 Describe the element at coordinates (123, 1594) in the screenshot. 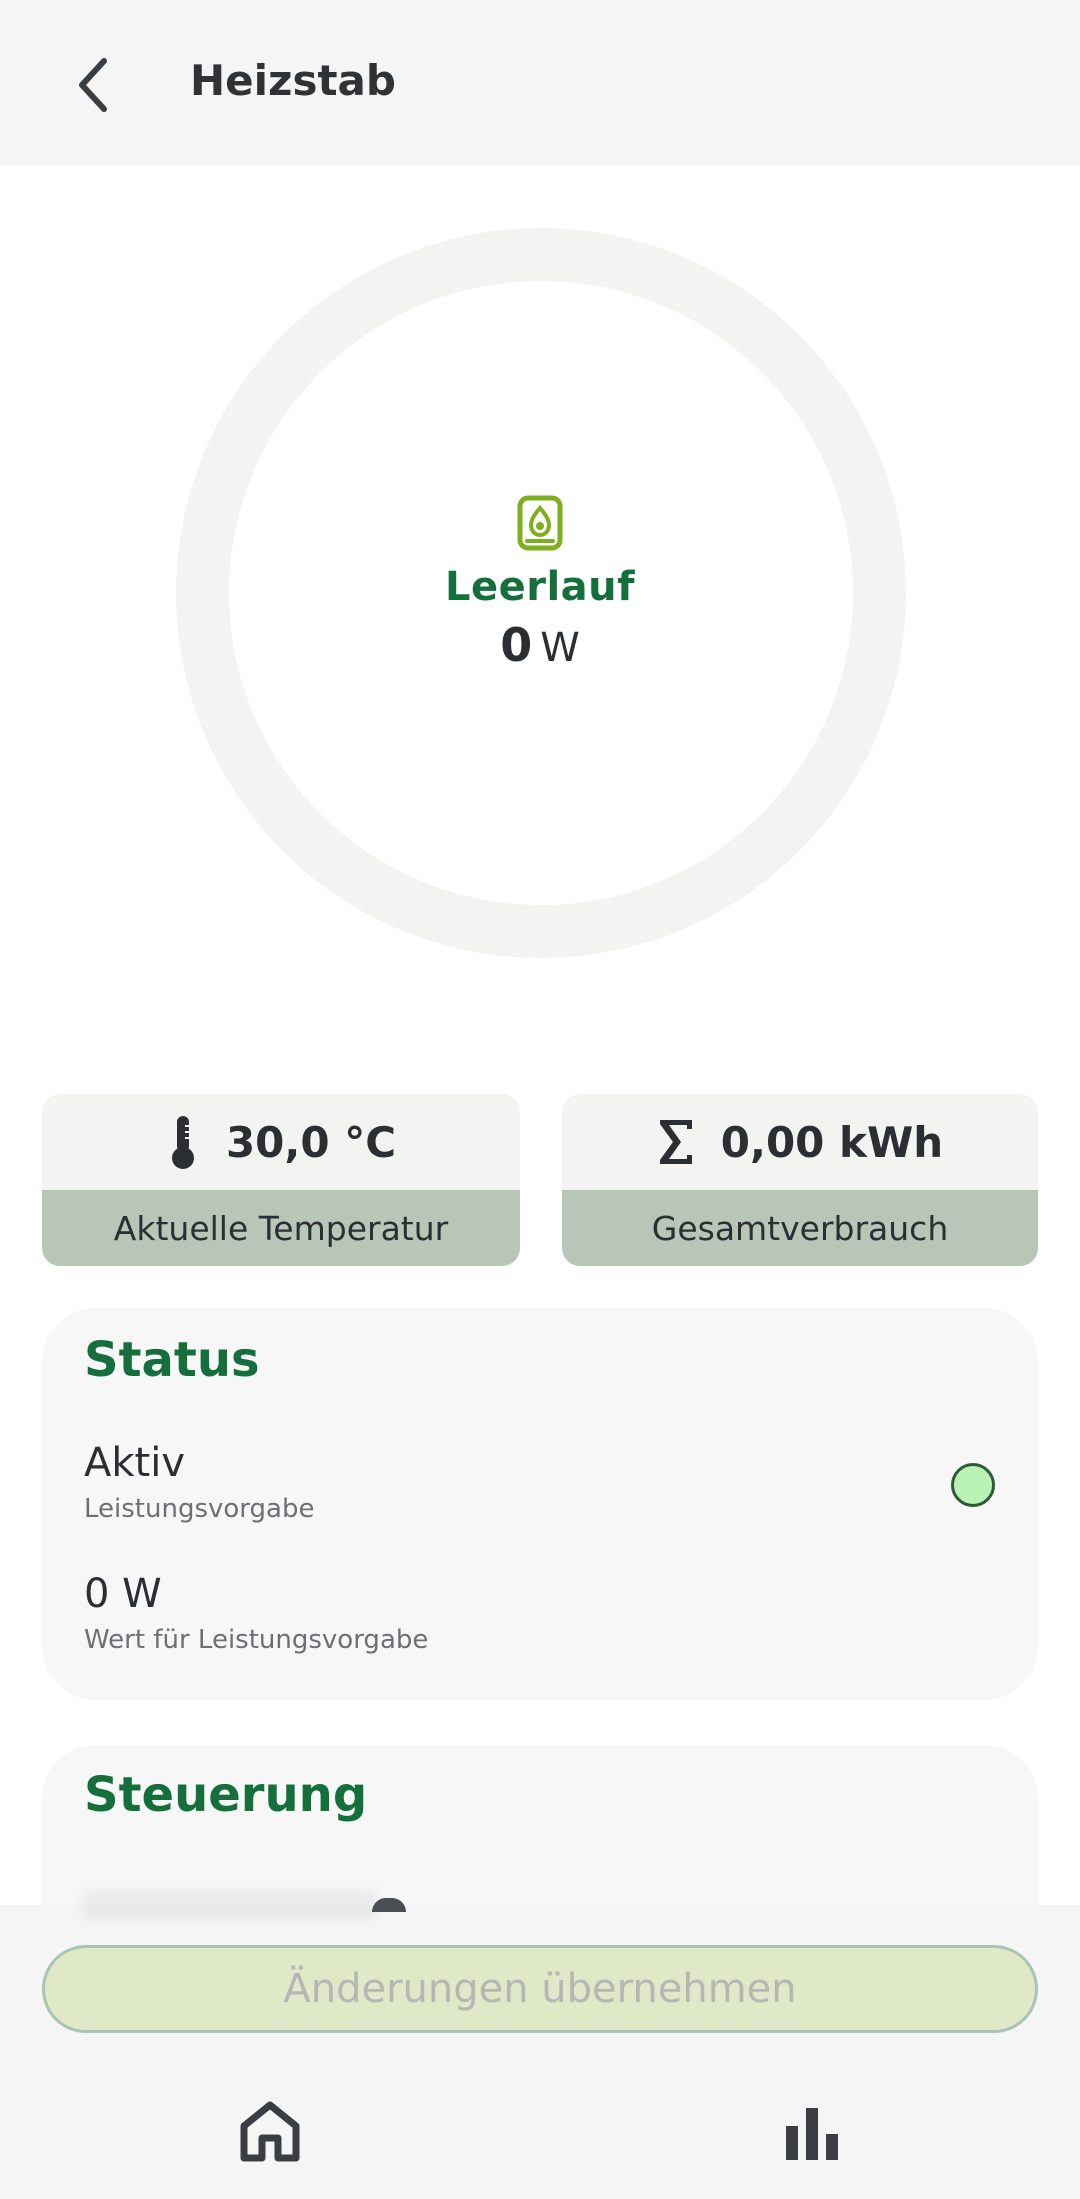

I see `power-setting-value: 0 W` at that location.